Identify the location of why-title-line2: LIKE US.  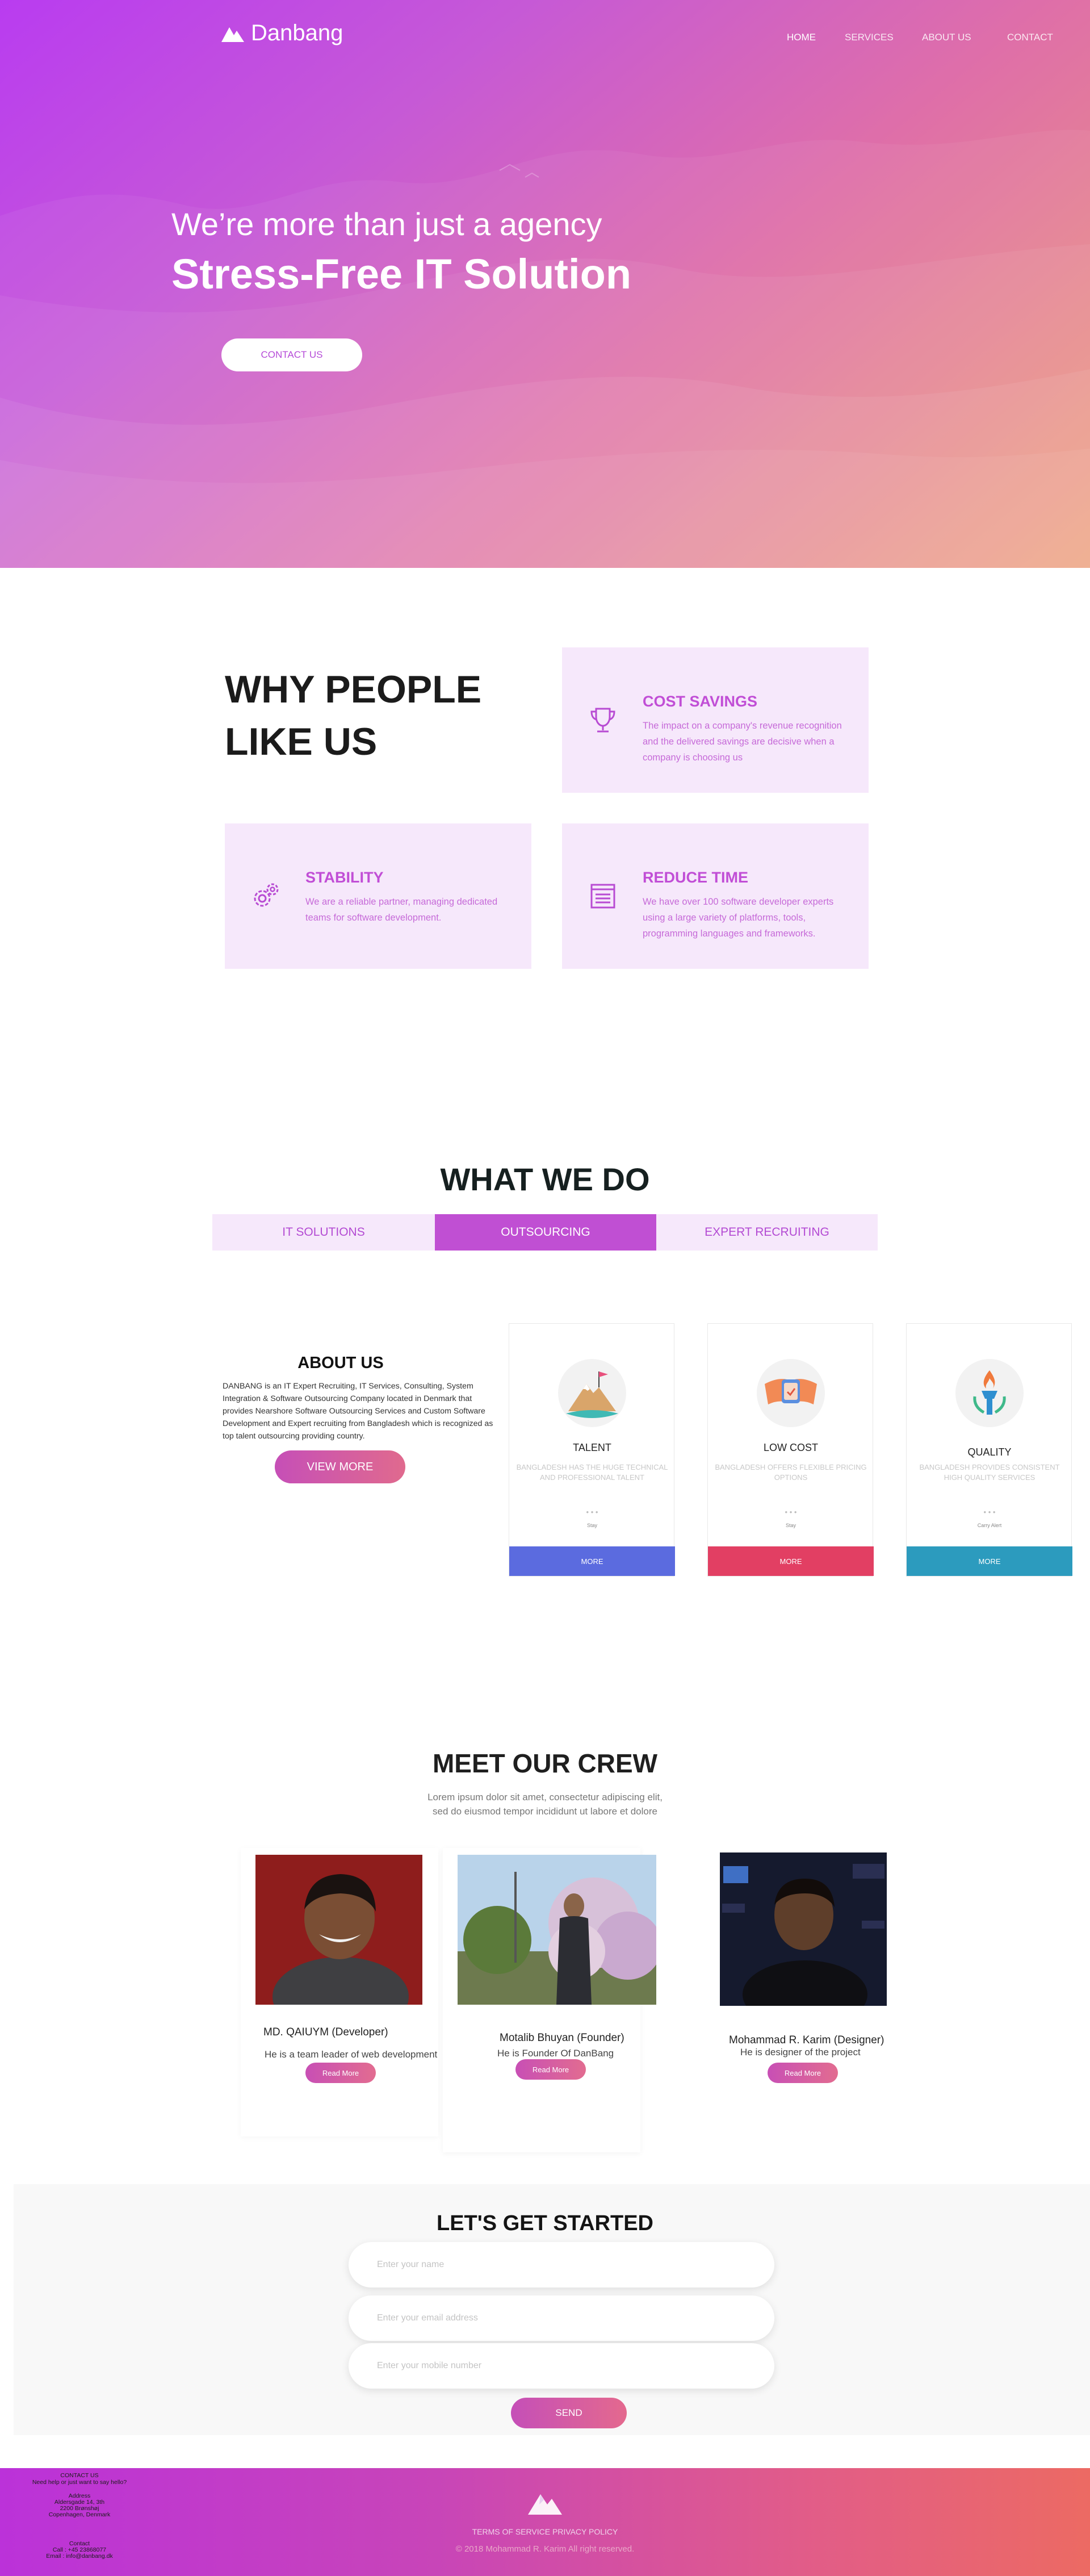
(302, 741).